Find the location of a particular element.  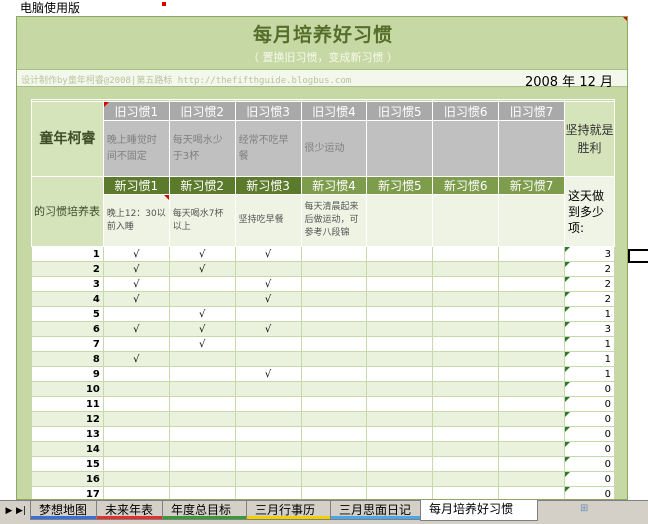

more-sheets-icon: ⊞ is located at coordinates (594, 511).